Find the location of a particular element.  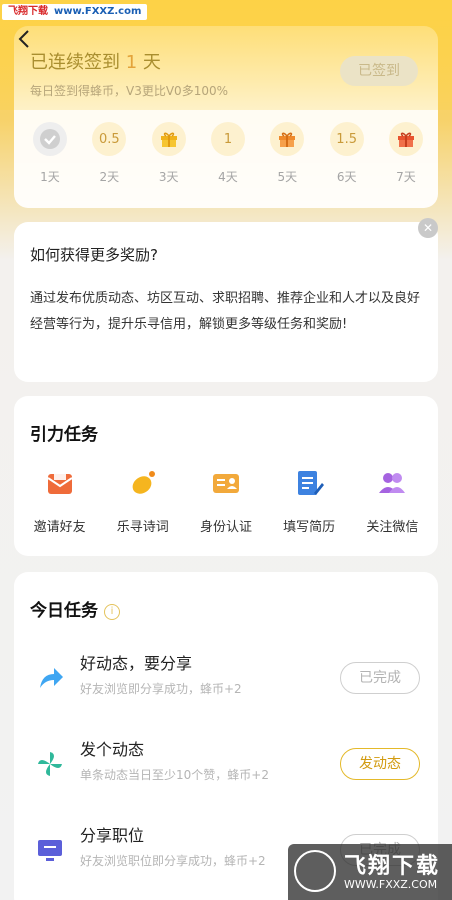

post-dynamic-button: 发动态 is located at coordinates (380, 764).